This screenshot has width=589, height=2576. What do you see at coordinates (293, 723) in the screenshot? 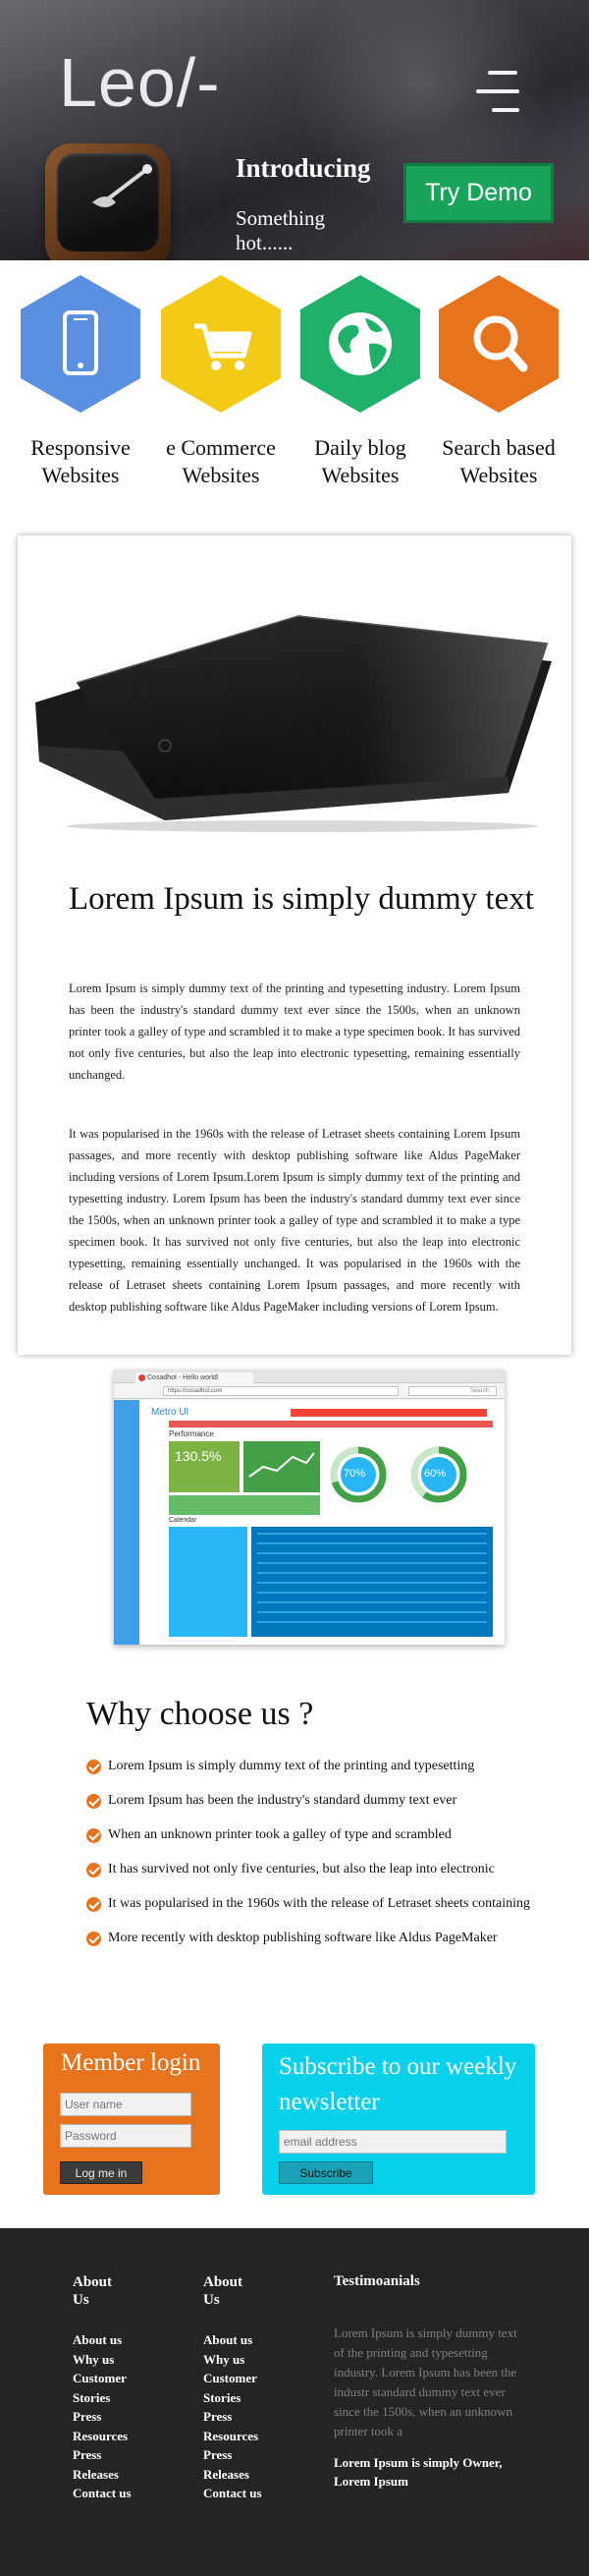
I see `tablet-image` at bounding box center [293, 723].